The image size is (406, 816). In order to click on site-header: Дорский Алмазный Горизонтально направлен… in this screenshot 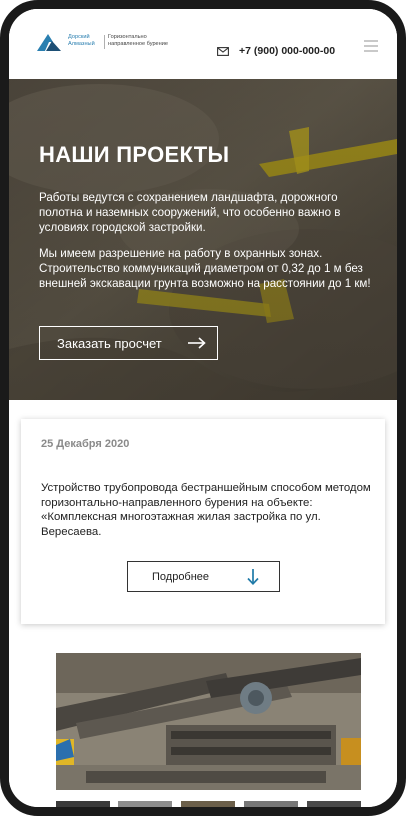, I will do `click(203, 44)`.